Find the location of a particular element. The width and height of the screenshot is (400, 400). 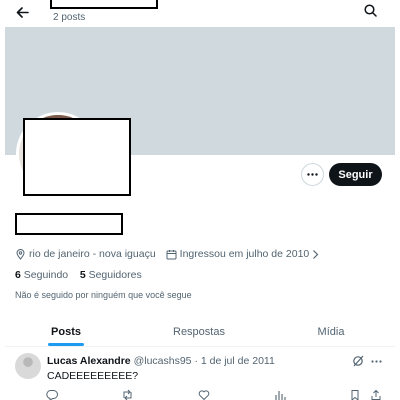

more-options-button is located at coordinates (312, 174).